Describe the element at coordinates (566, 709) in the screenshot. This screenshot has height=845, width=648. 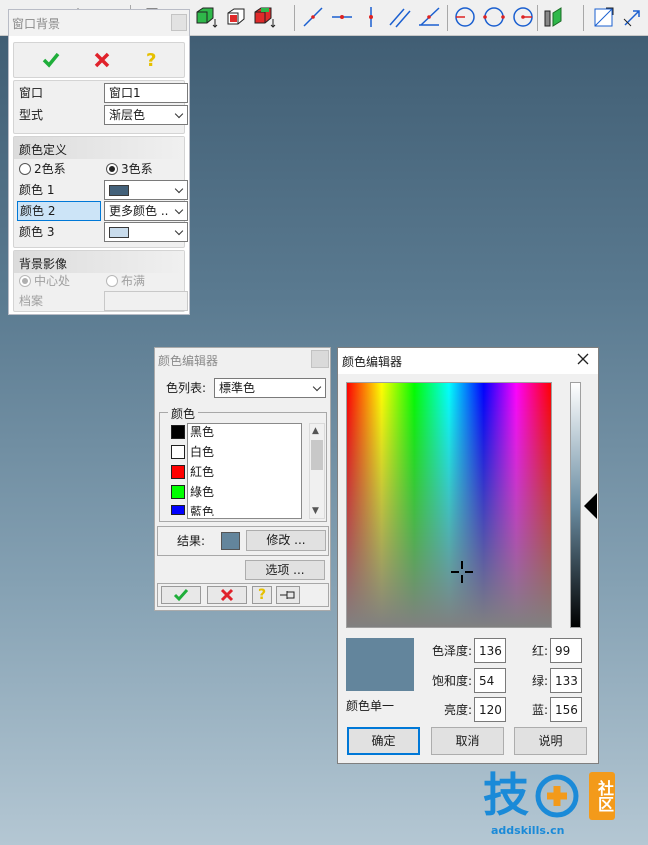
I see `blue-input: 156` at that location.